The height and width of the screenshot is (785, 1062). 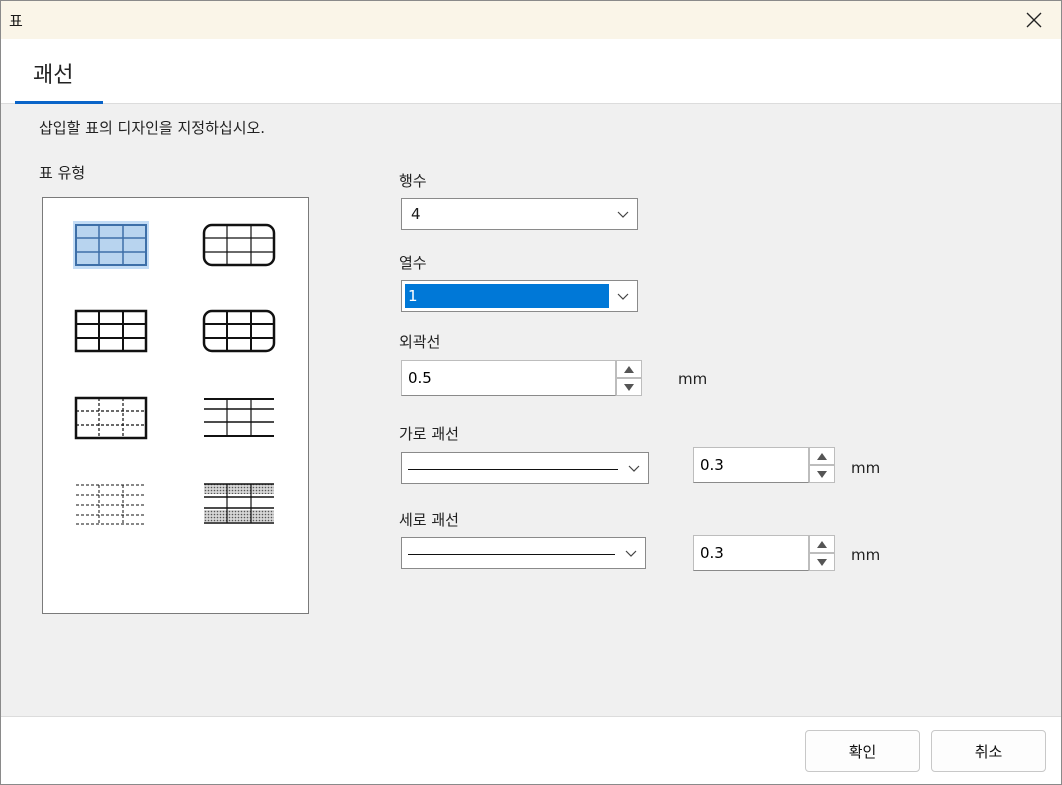 What do you see at coordinates (507, 296) in the screenshot?
I see `columns-value: 1` at bounding box center [507, 296].